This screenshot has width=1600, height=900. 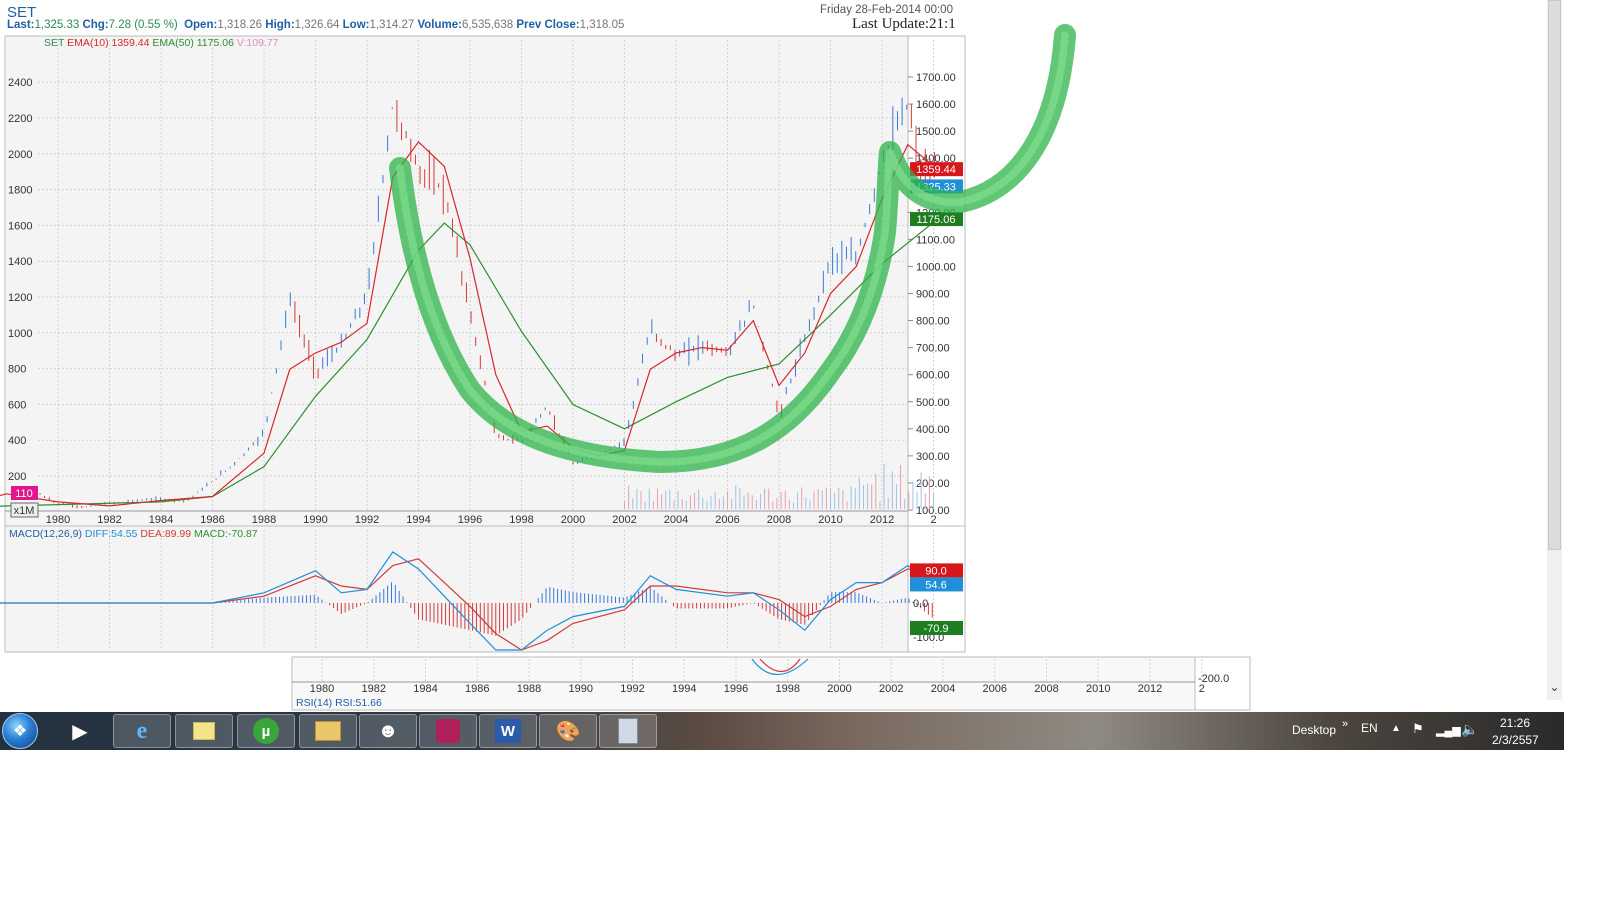 I want to click on toolbar-expand-icon: », so click(x=1345, y=724).